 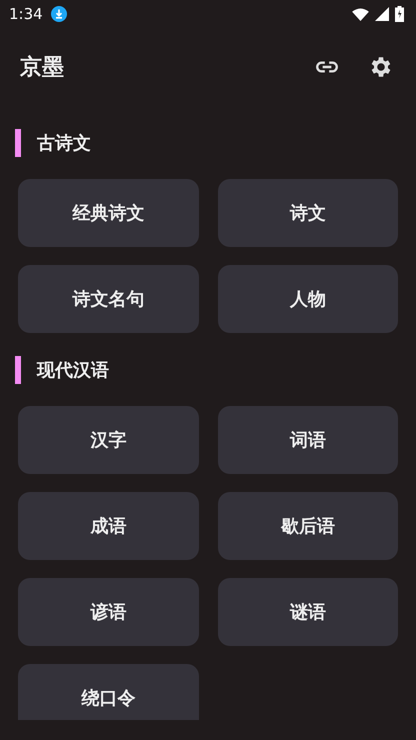 I want to click on category-button: 诗文, so click(x=308, y=213).